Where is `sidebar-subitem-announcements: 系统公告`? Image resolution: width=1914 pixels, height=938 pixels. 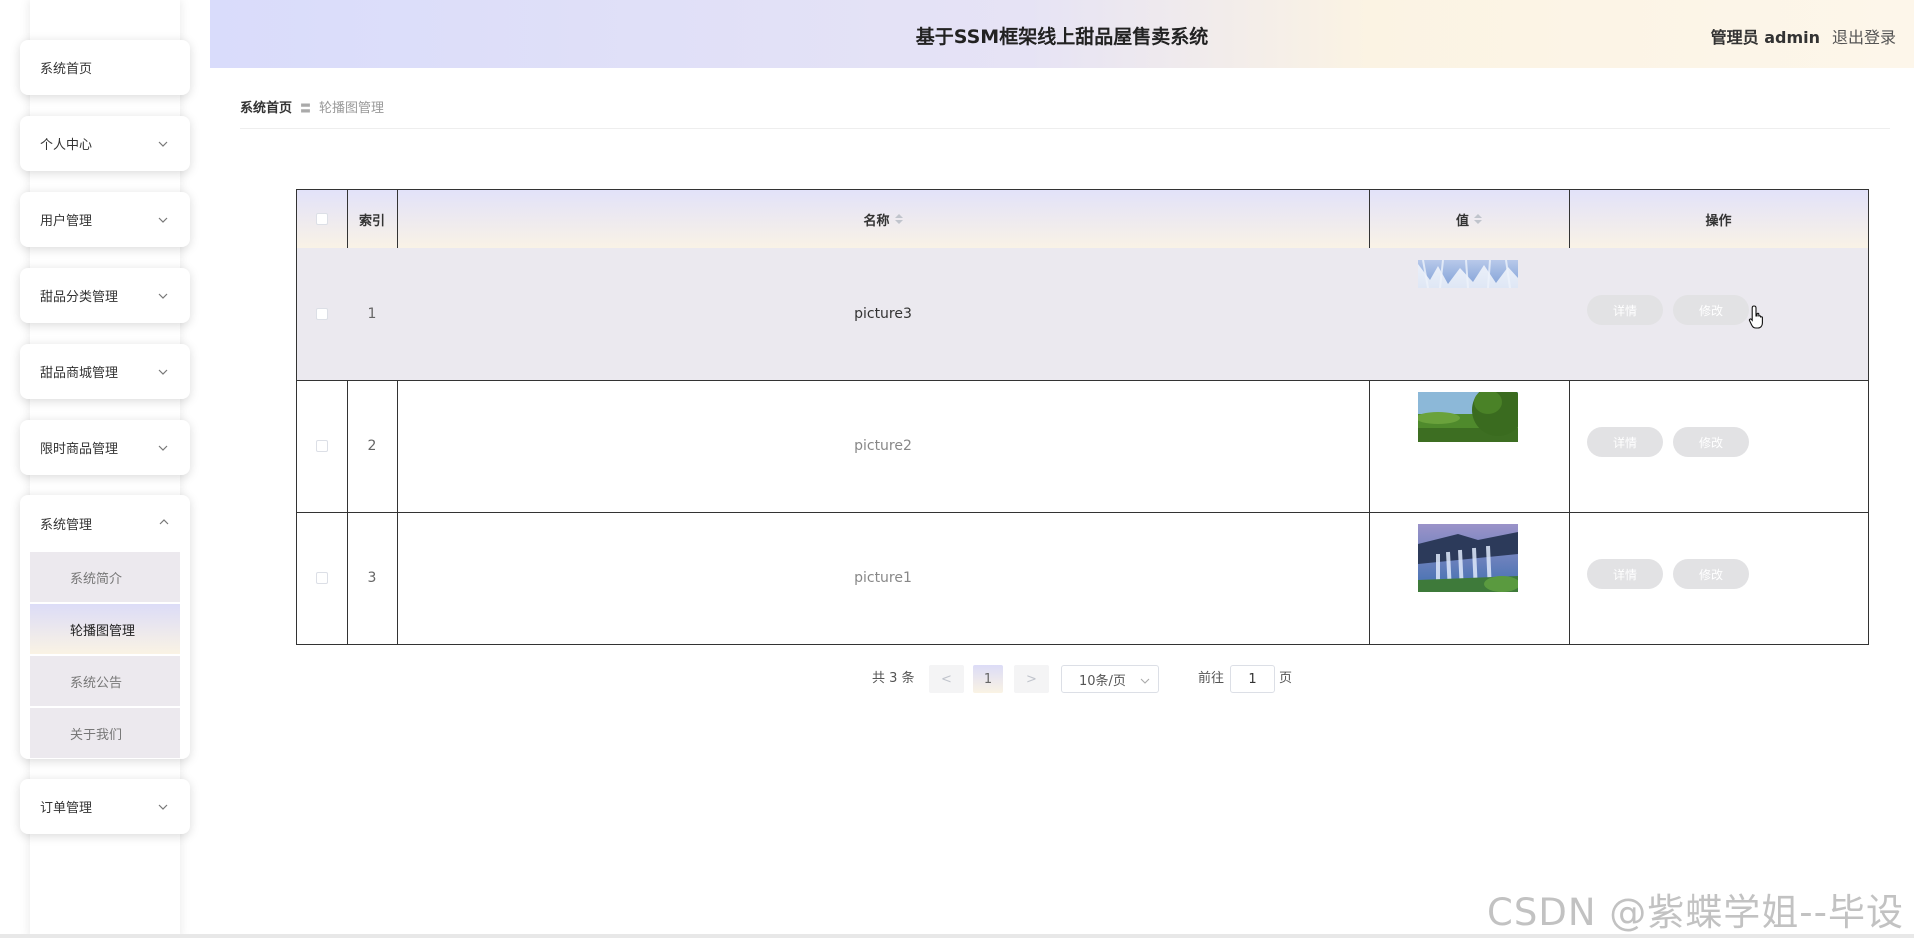
sidebar-subitem-announcements: 系统公告 is located at coordinates (105, 681).